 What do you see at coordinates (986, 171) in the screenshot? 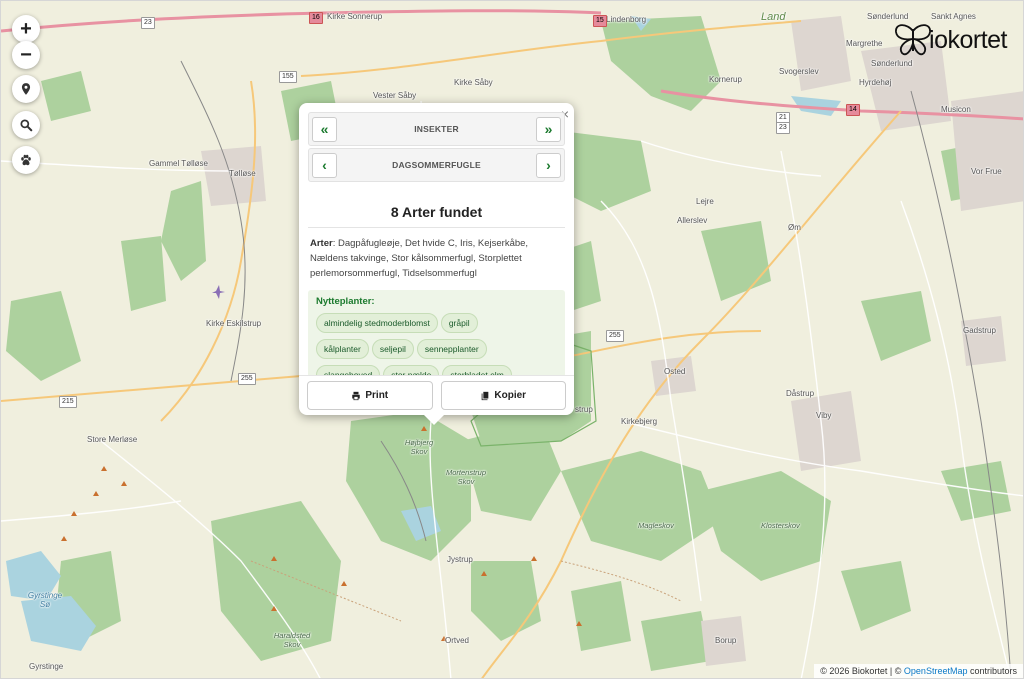
I see `place-vor-frue: Vor Frue` at bounding box center [986, 171].